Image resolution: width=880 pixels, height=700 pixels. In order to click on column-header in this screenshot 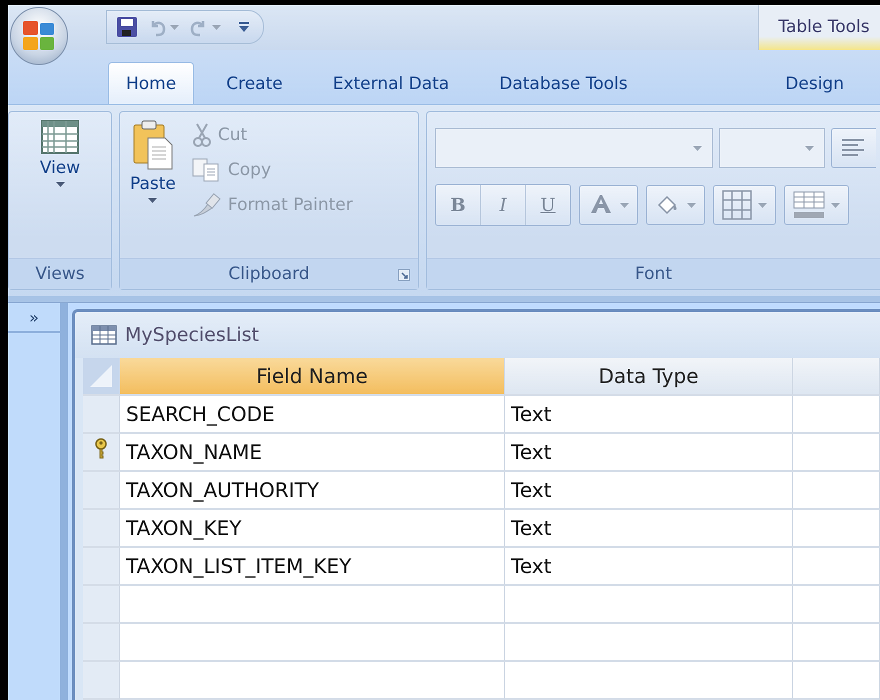, I will do `click(836, 377)`.